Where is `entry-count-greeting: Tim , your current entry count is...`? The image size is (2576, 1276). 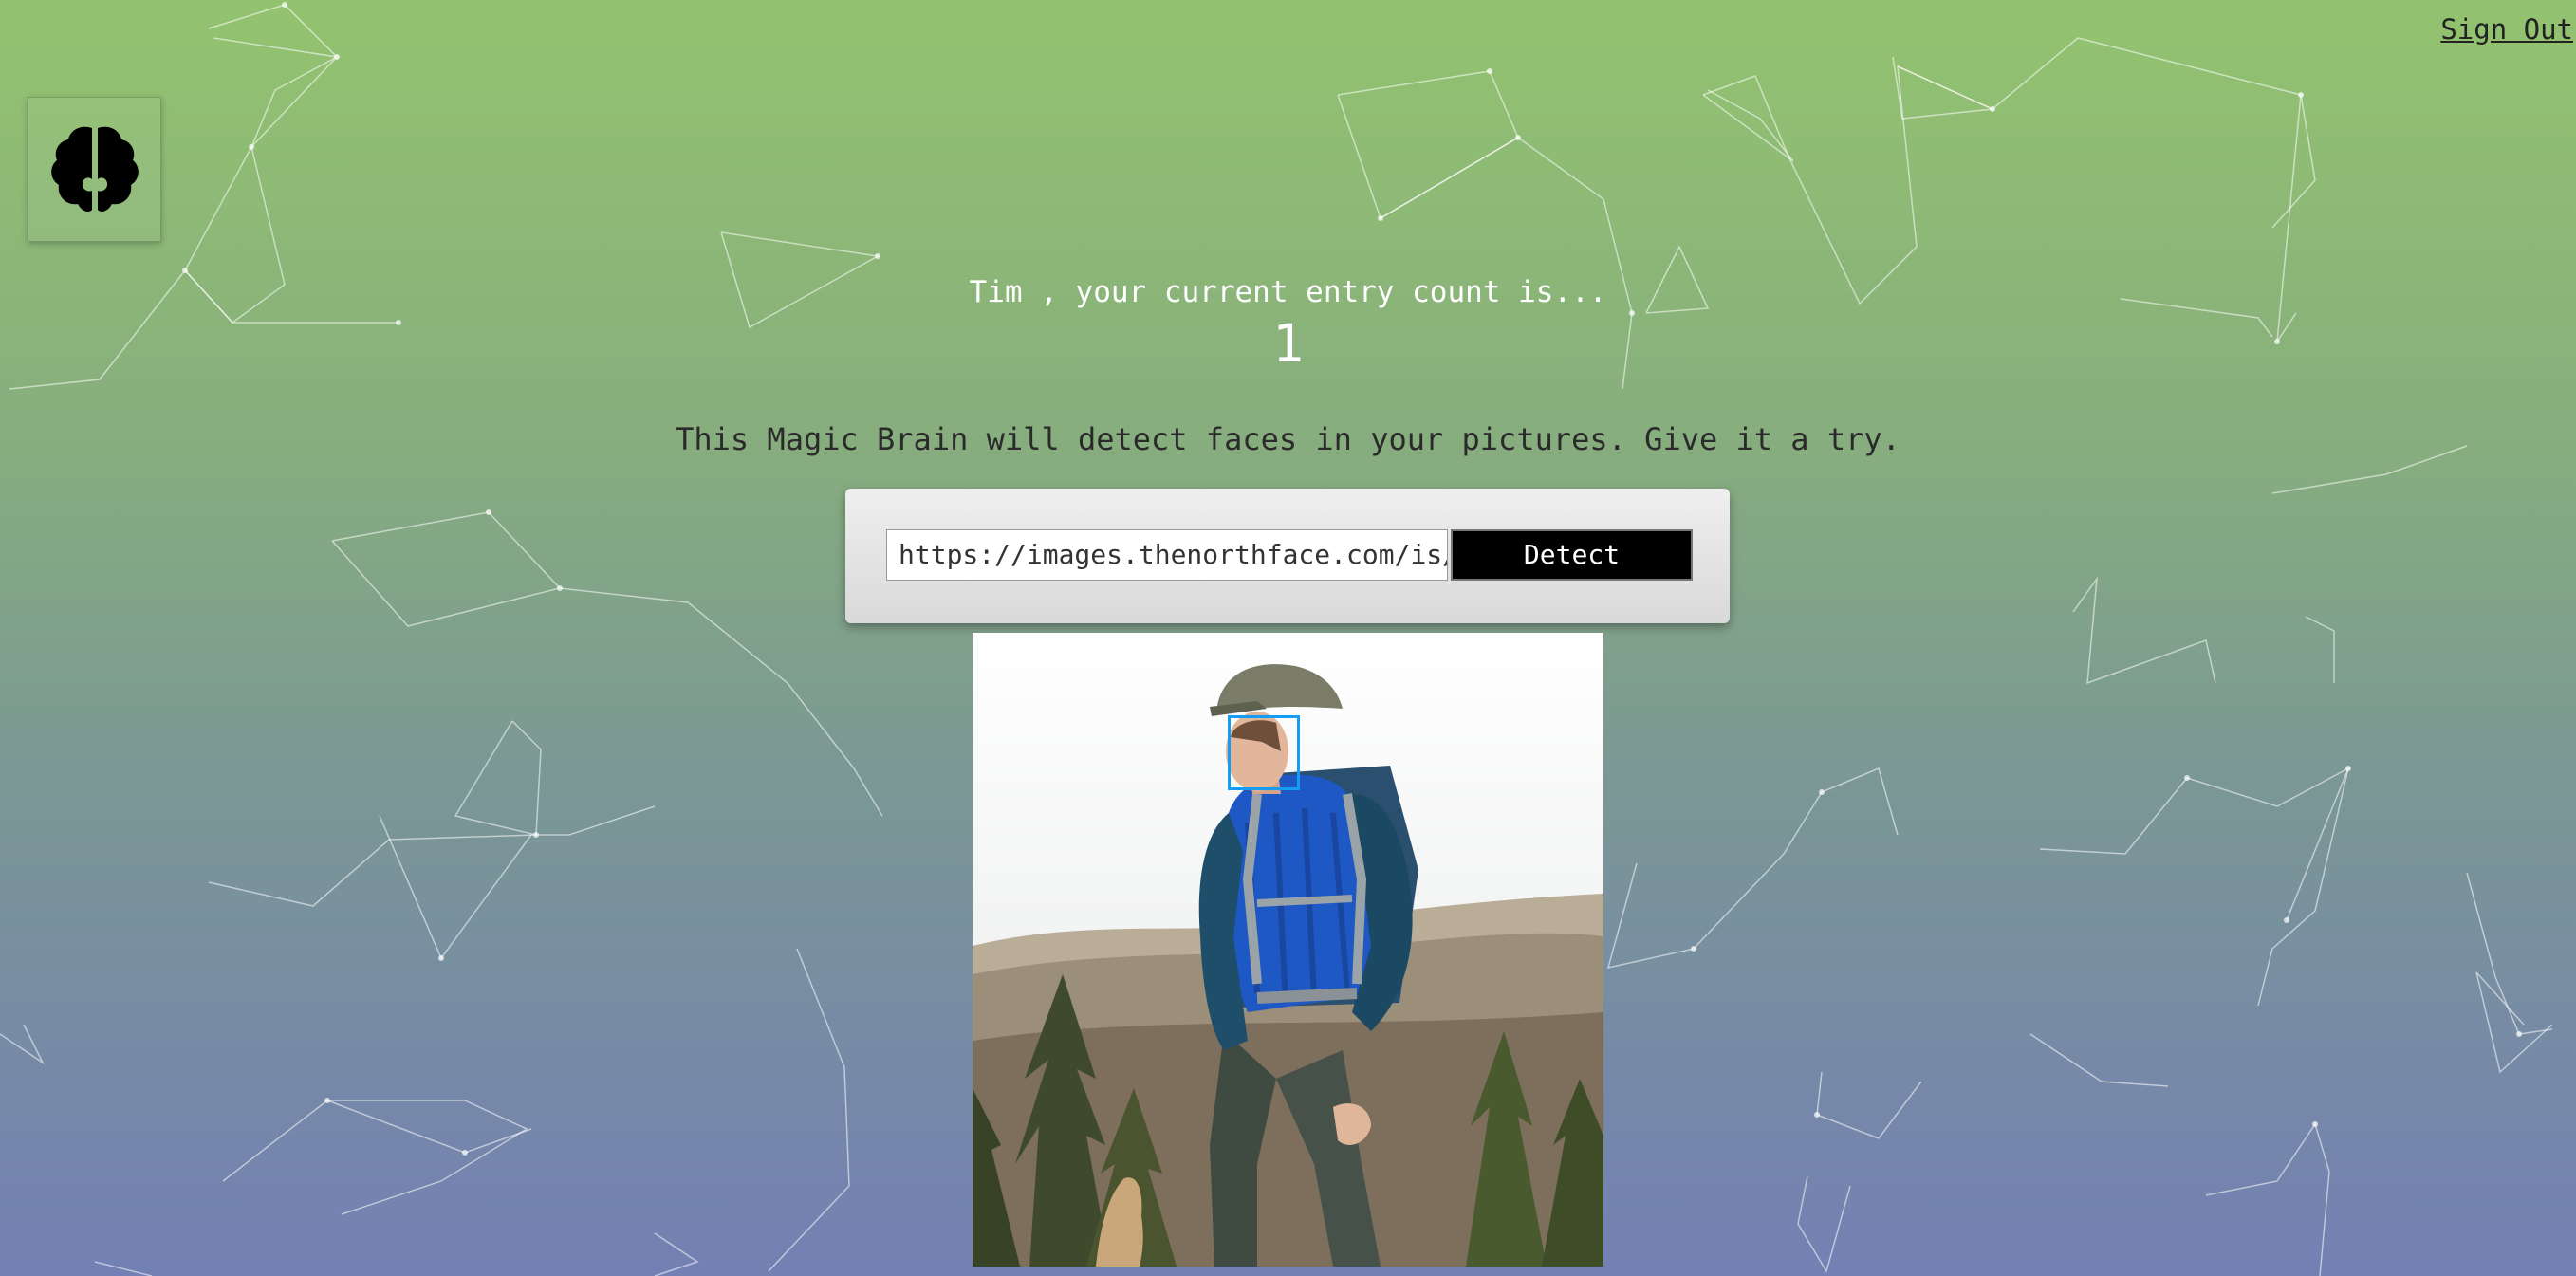
entry-count-greeting: Tim , your current entry count is... is located at coordinates (1288, 292).